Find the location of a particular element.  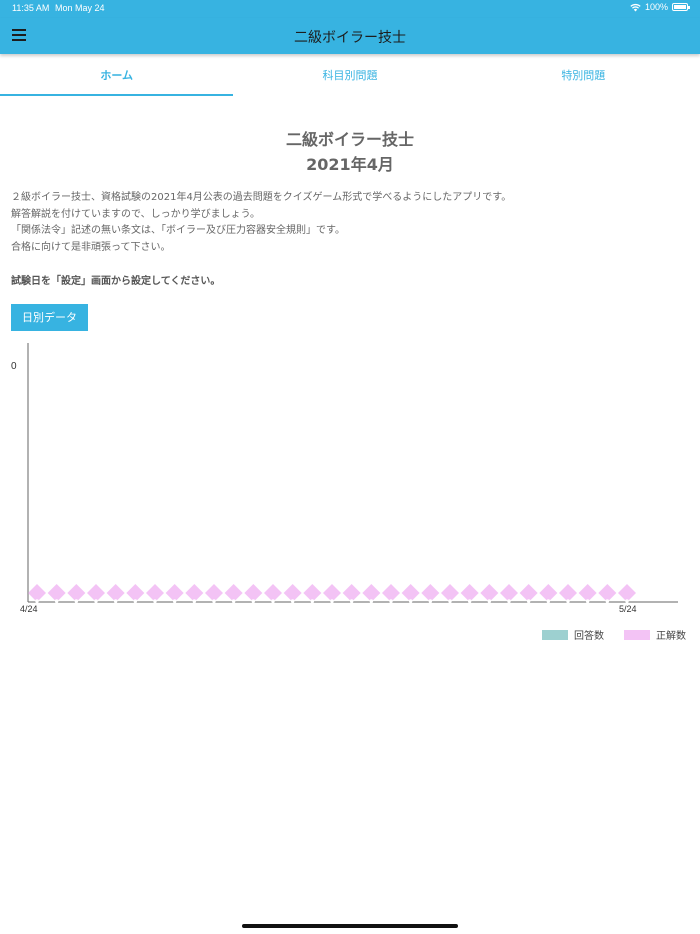

wifi-icon is located at coordinates (635, 7).